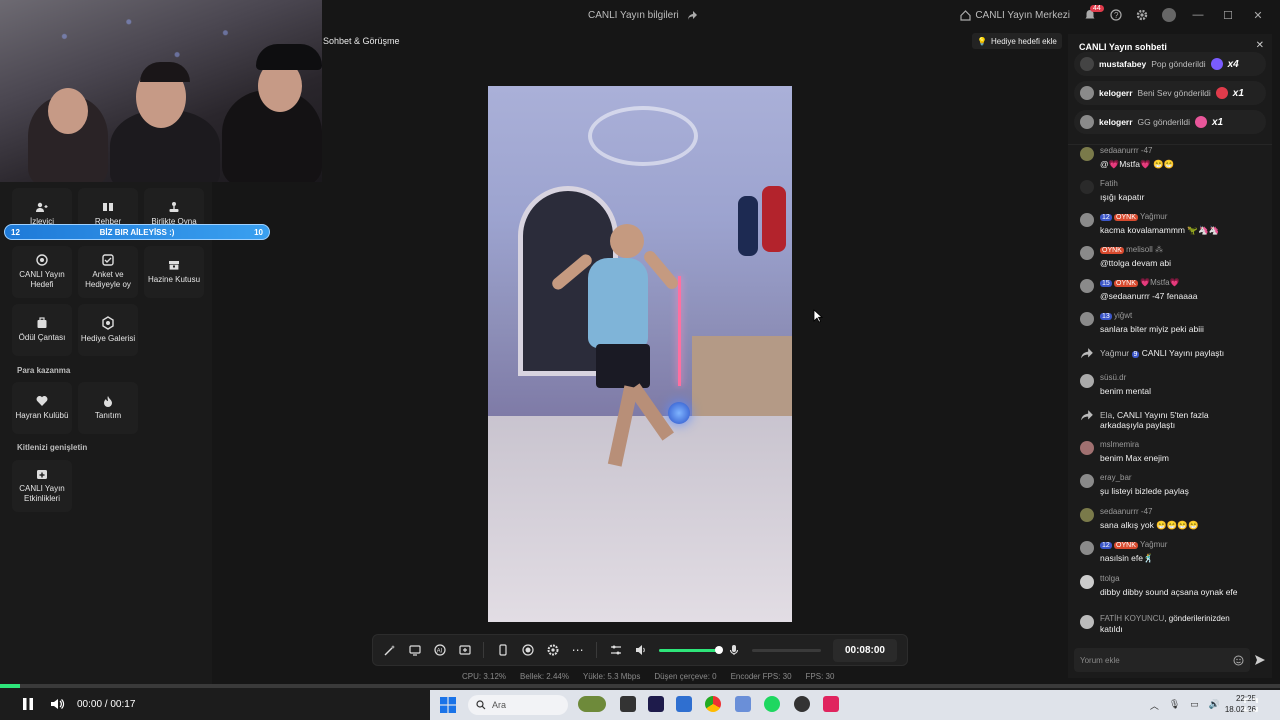  I want to click on tile-poll-vote: Anket ve Hediyeyle oy, so click(108, 272).